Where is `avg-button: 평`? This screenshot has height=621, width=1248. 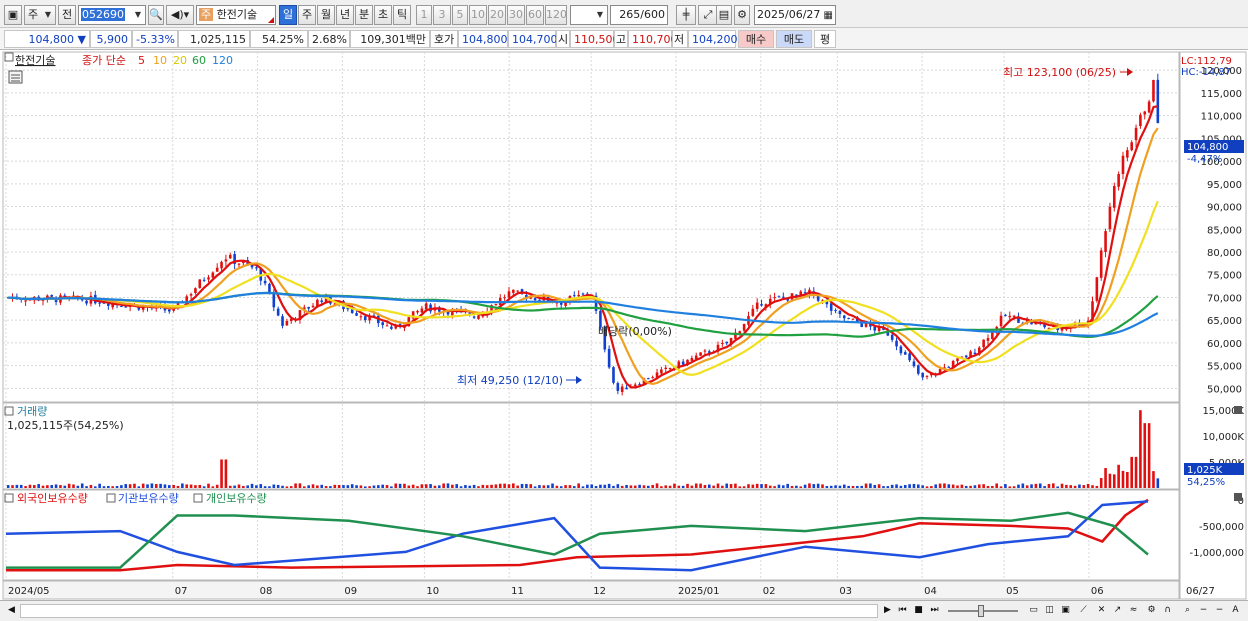
avg-button: 평 is located at coordinates (825, 39).